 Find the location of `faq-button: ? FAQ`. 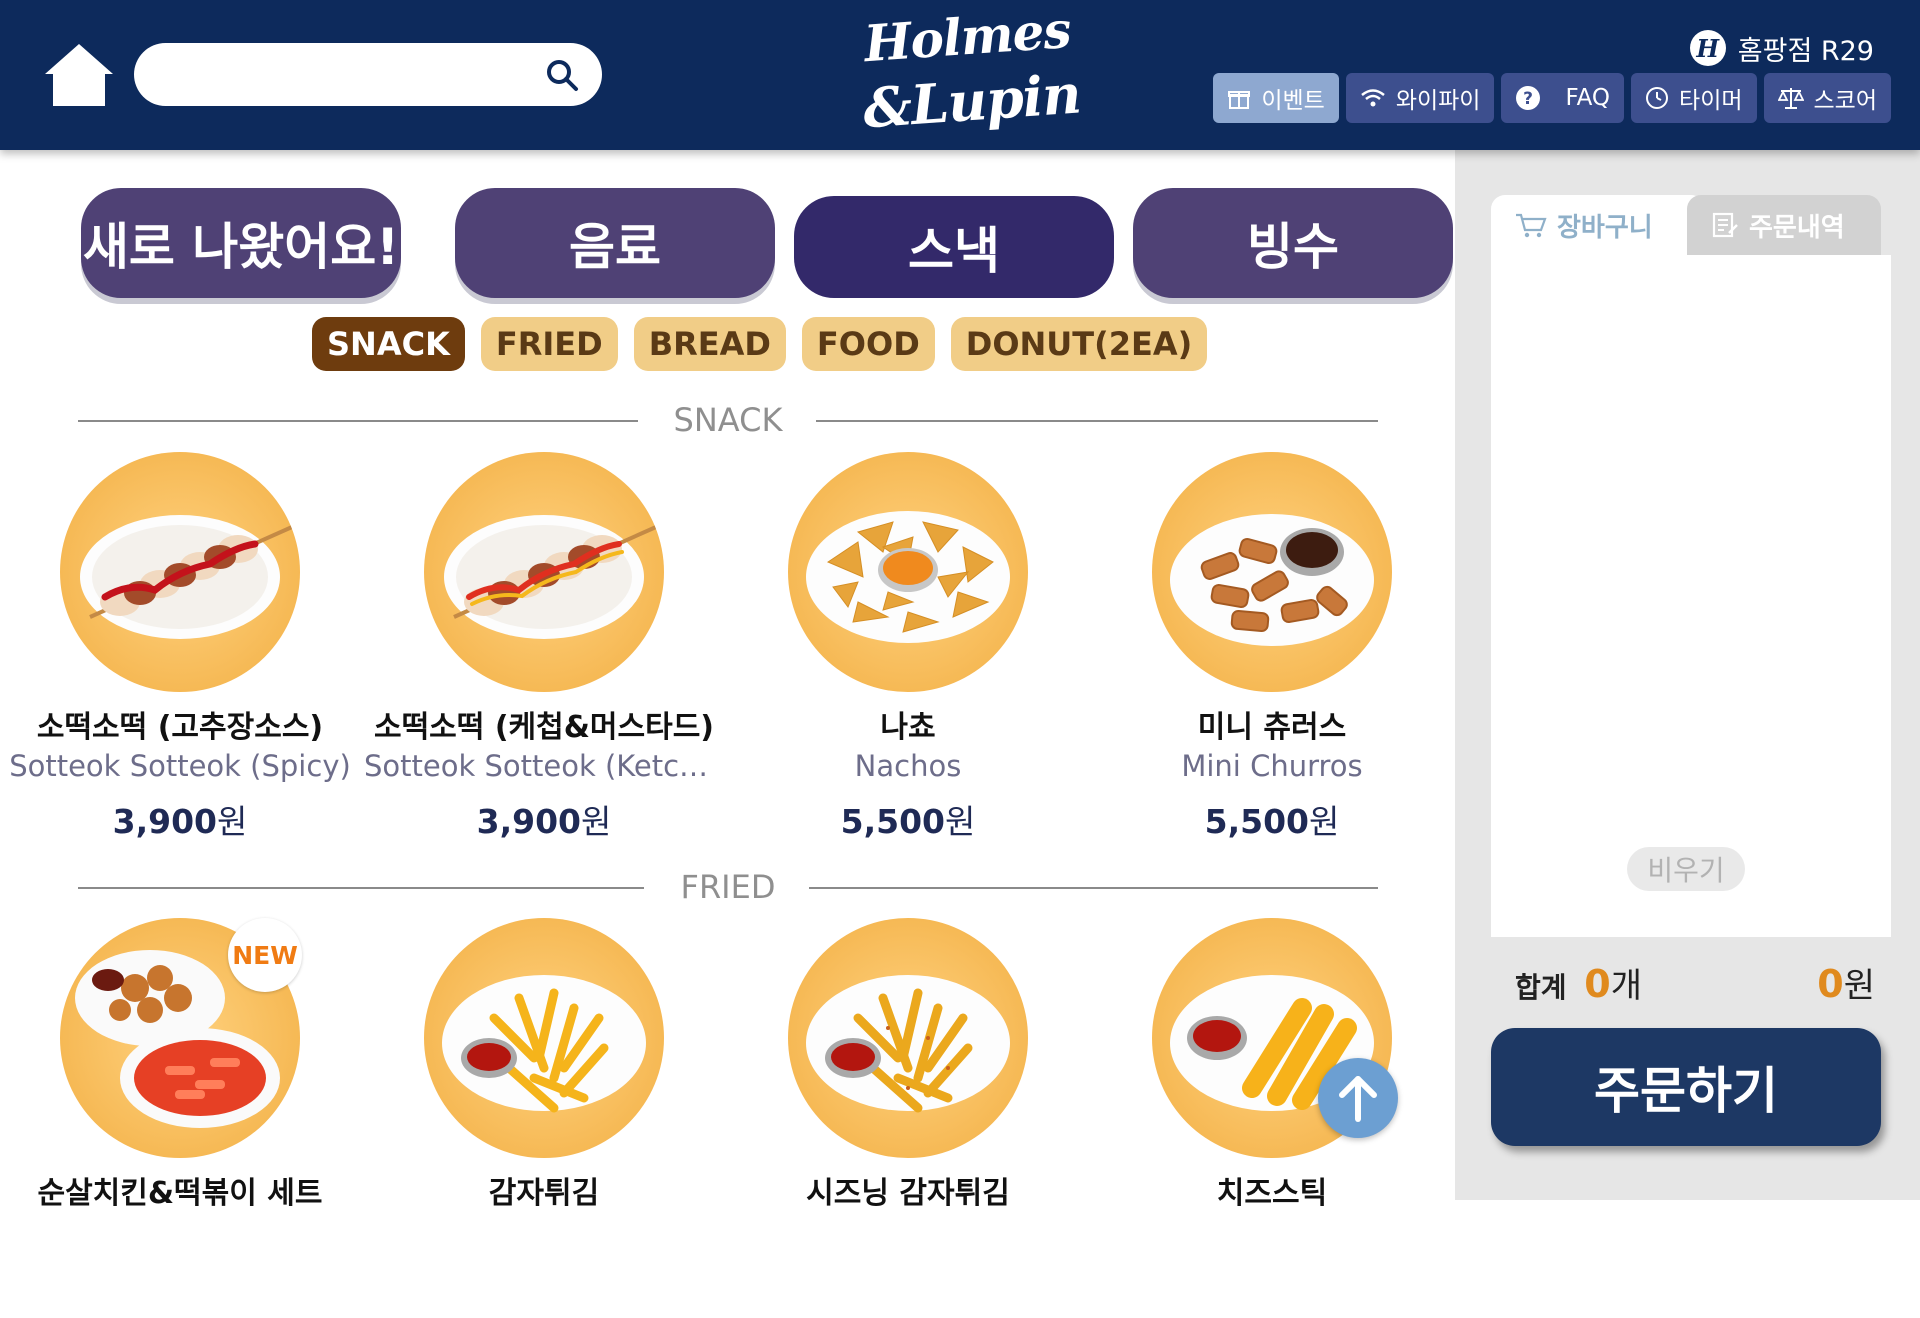

faq-button: ? FAQ is located at coordinates (1563, 98).